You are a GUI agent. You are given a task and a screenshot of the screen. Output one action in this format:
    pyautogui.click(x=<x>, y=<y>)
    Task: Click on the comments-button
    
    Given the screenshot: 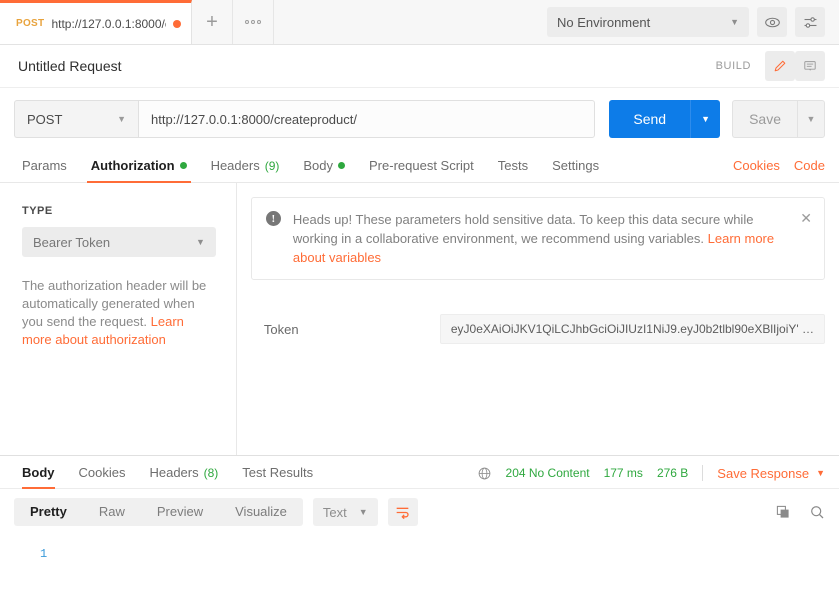 What is the action you would take?
    pyautogui.click(x=810, y=66)
    